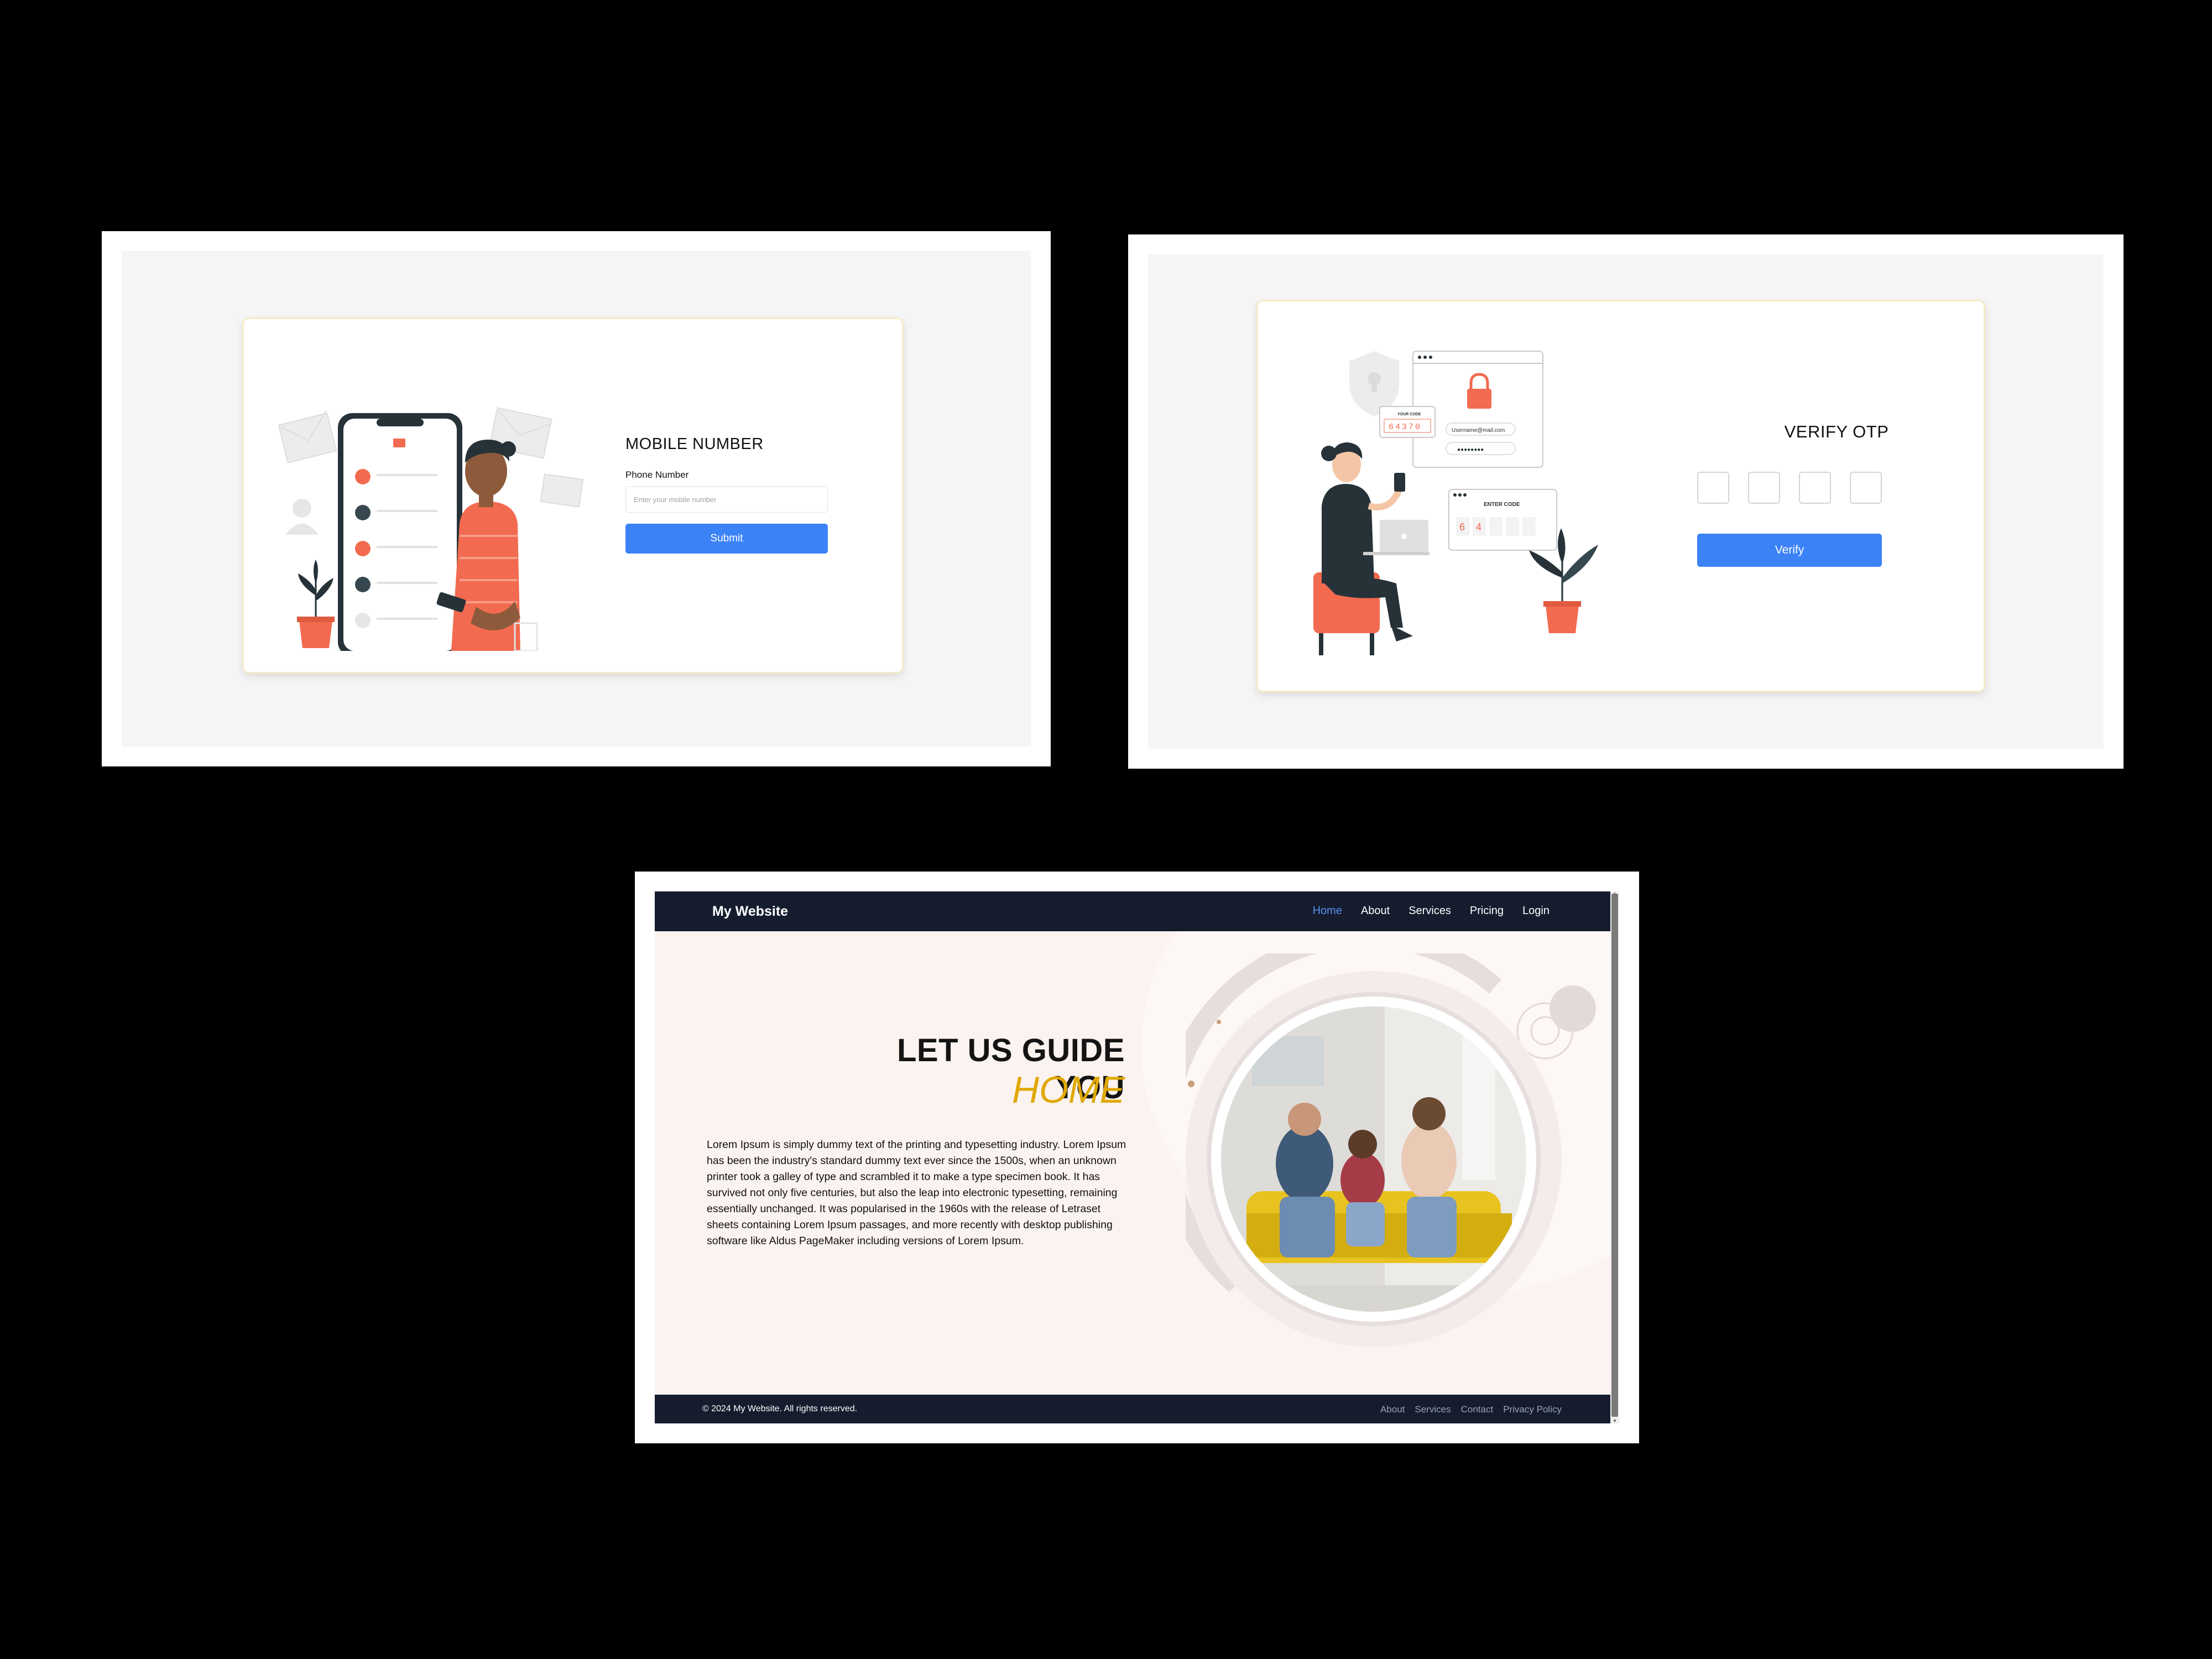 This screenshot has width=2212, height=1659. Describe the element at coordinates (1790, 551) in the screenshot. I see `verify-button: Verify` at that location.